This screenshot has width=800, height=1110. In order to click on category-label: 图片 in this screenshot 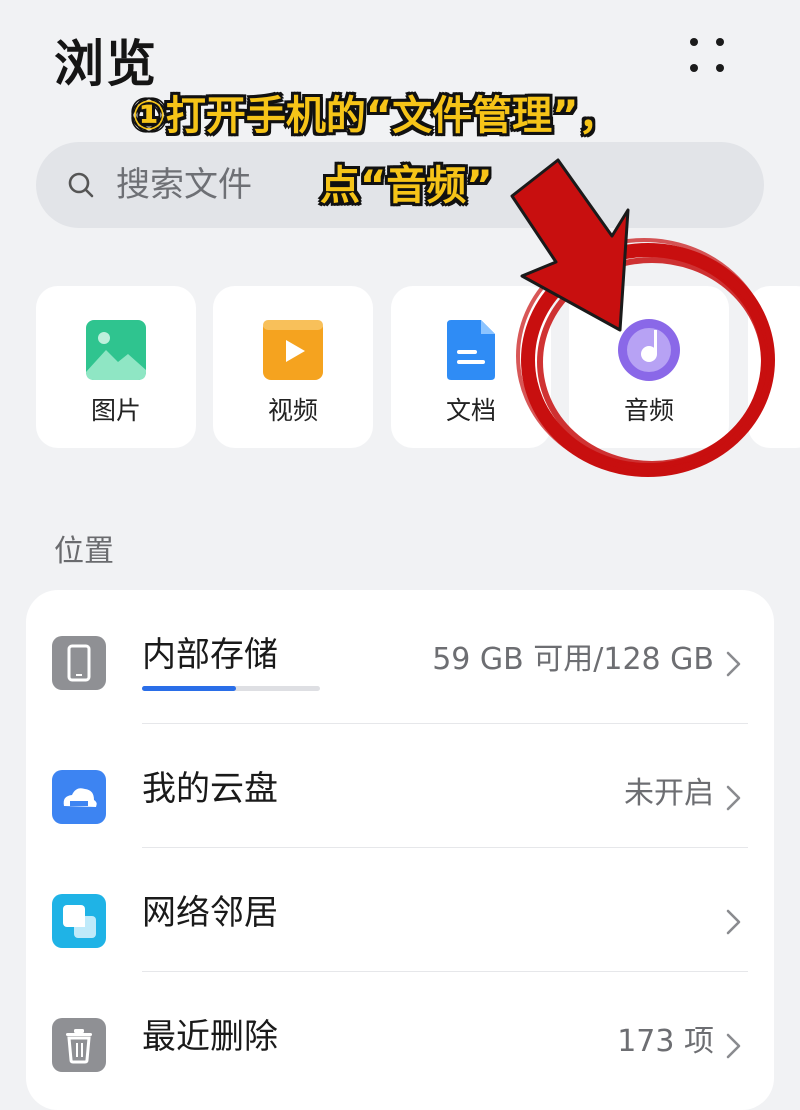, I will do `click(115, 410)`.